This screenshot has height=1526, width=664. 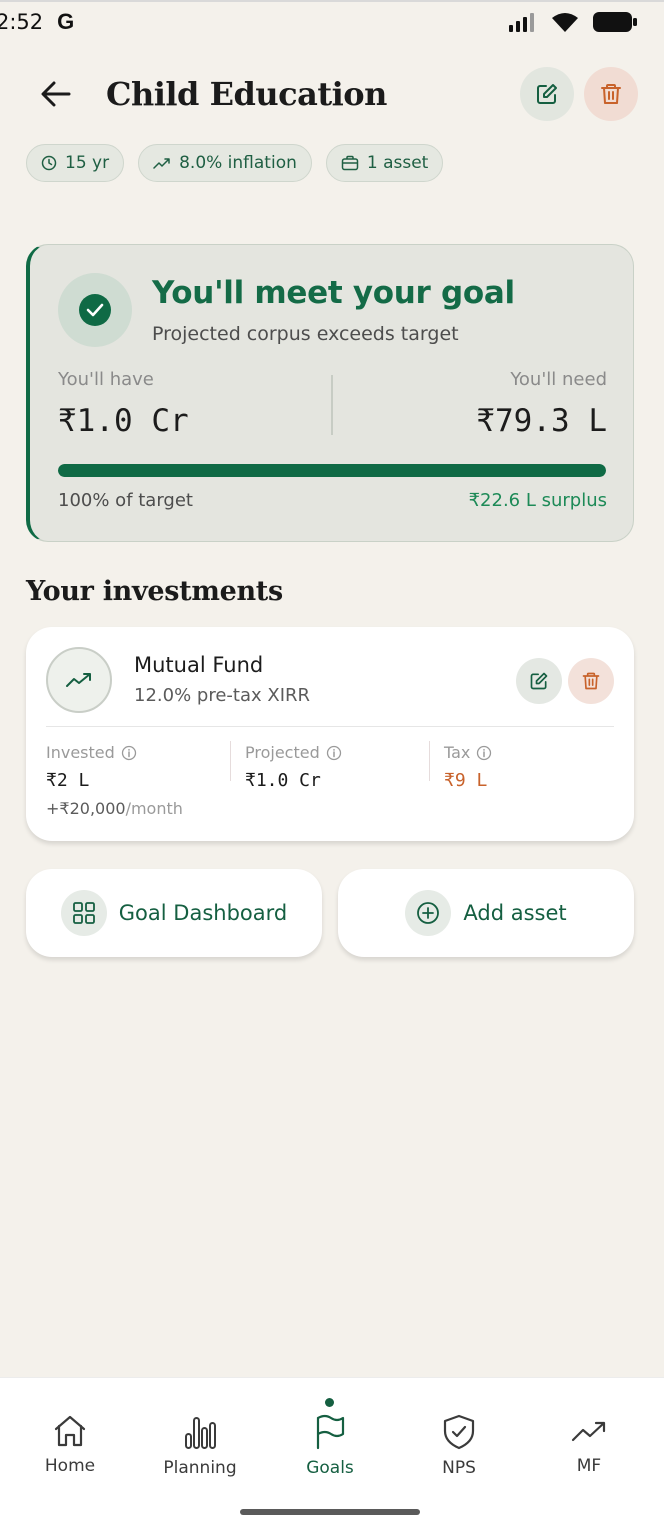 I want to click on invested-value: ₹2 L, so click(x=68, y=780).